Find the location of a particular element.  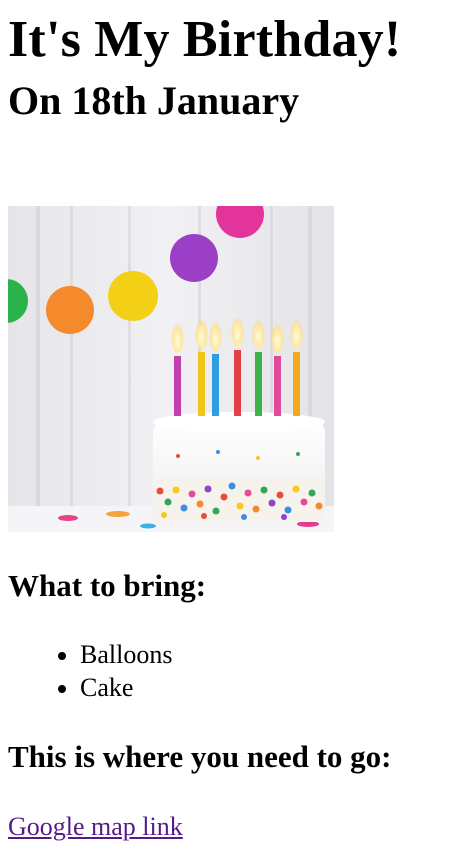

bring-list: Balloons Cake is located at coordinates (106, 671).